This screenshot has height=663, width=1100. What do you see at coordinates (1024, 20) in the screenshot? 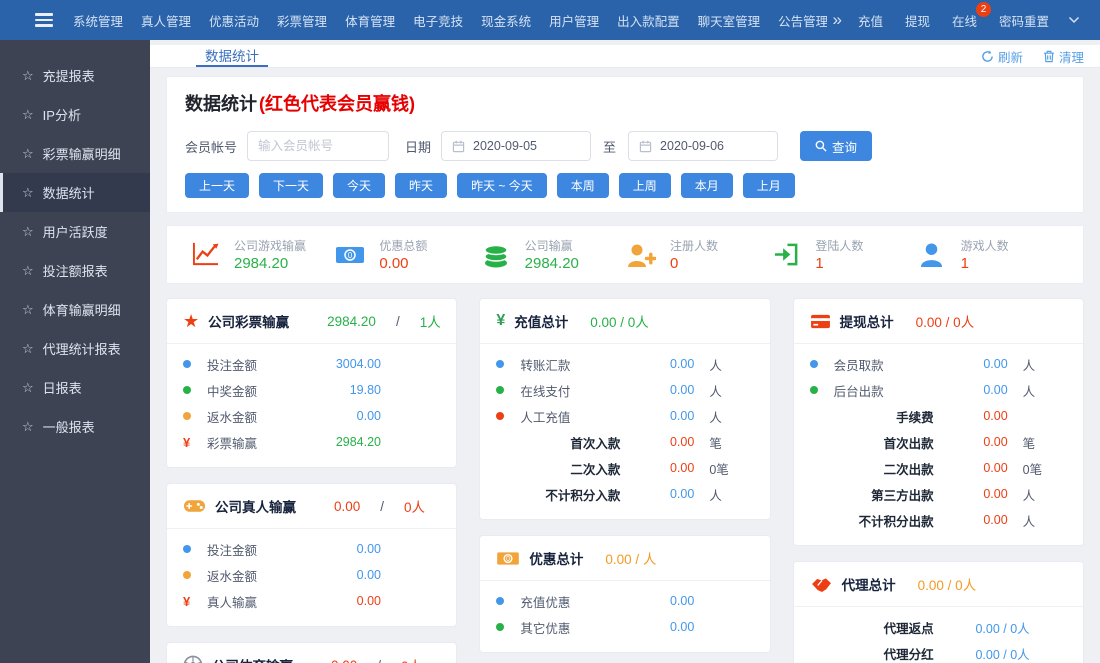
I see `password-reset-link: 密码重置` at bounding box center [1024, 20].